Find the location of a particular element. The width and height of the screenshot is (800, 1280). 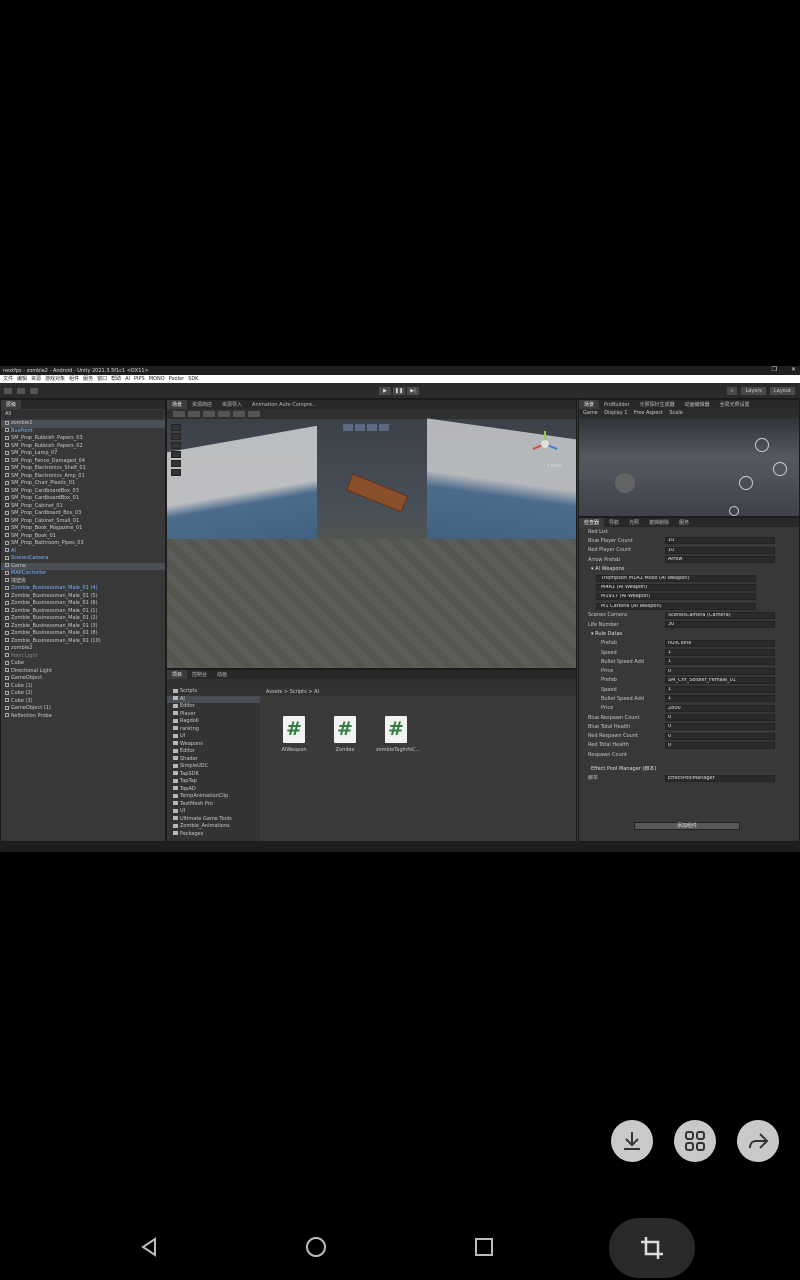

hierarchy-item: SM_Prop_CardboardBox_03 is located at coordinates (83, 492).